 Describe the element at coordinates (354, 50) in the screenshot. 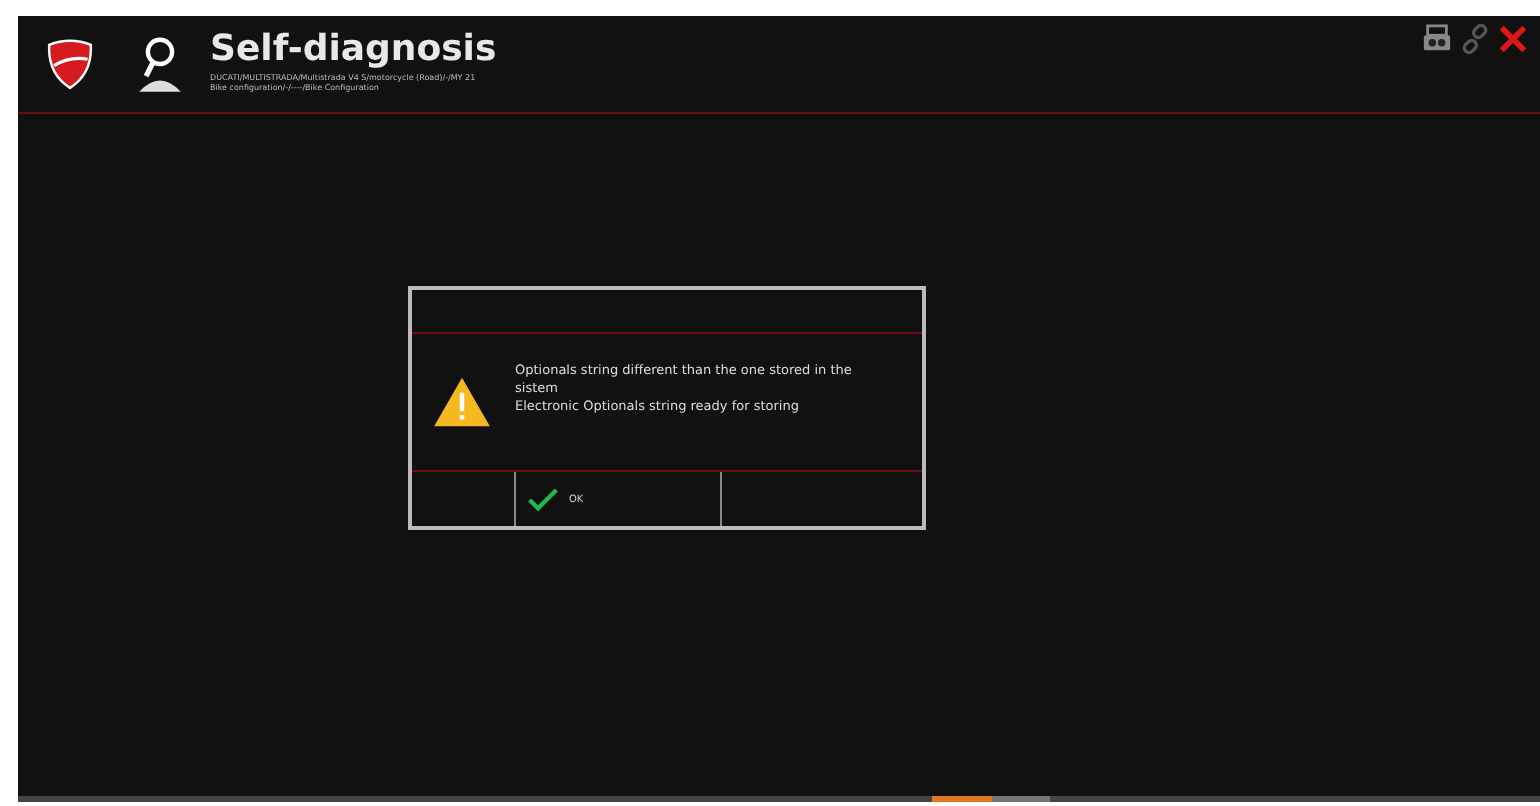

I see `page-title: Self-diagnosis` at that location.